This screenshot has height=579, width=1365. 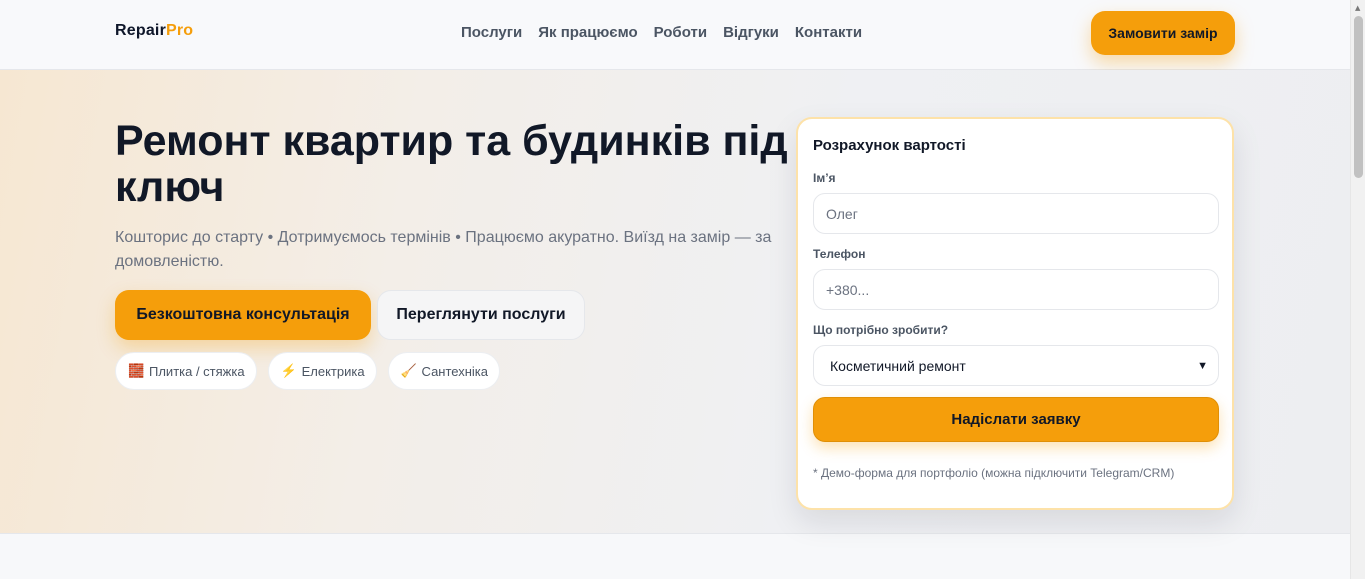 What do you see at coordinates (451, 164) in the screenshot?
I see `hero-title: Ремонт квартир та будинків під ключ` at bounding box center [451, 164].